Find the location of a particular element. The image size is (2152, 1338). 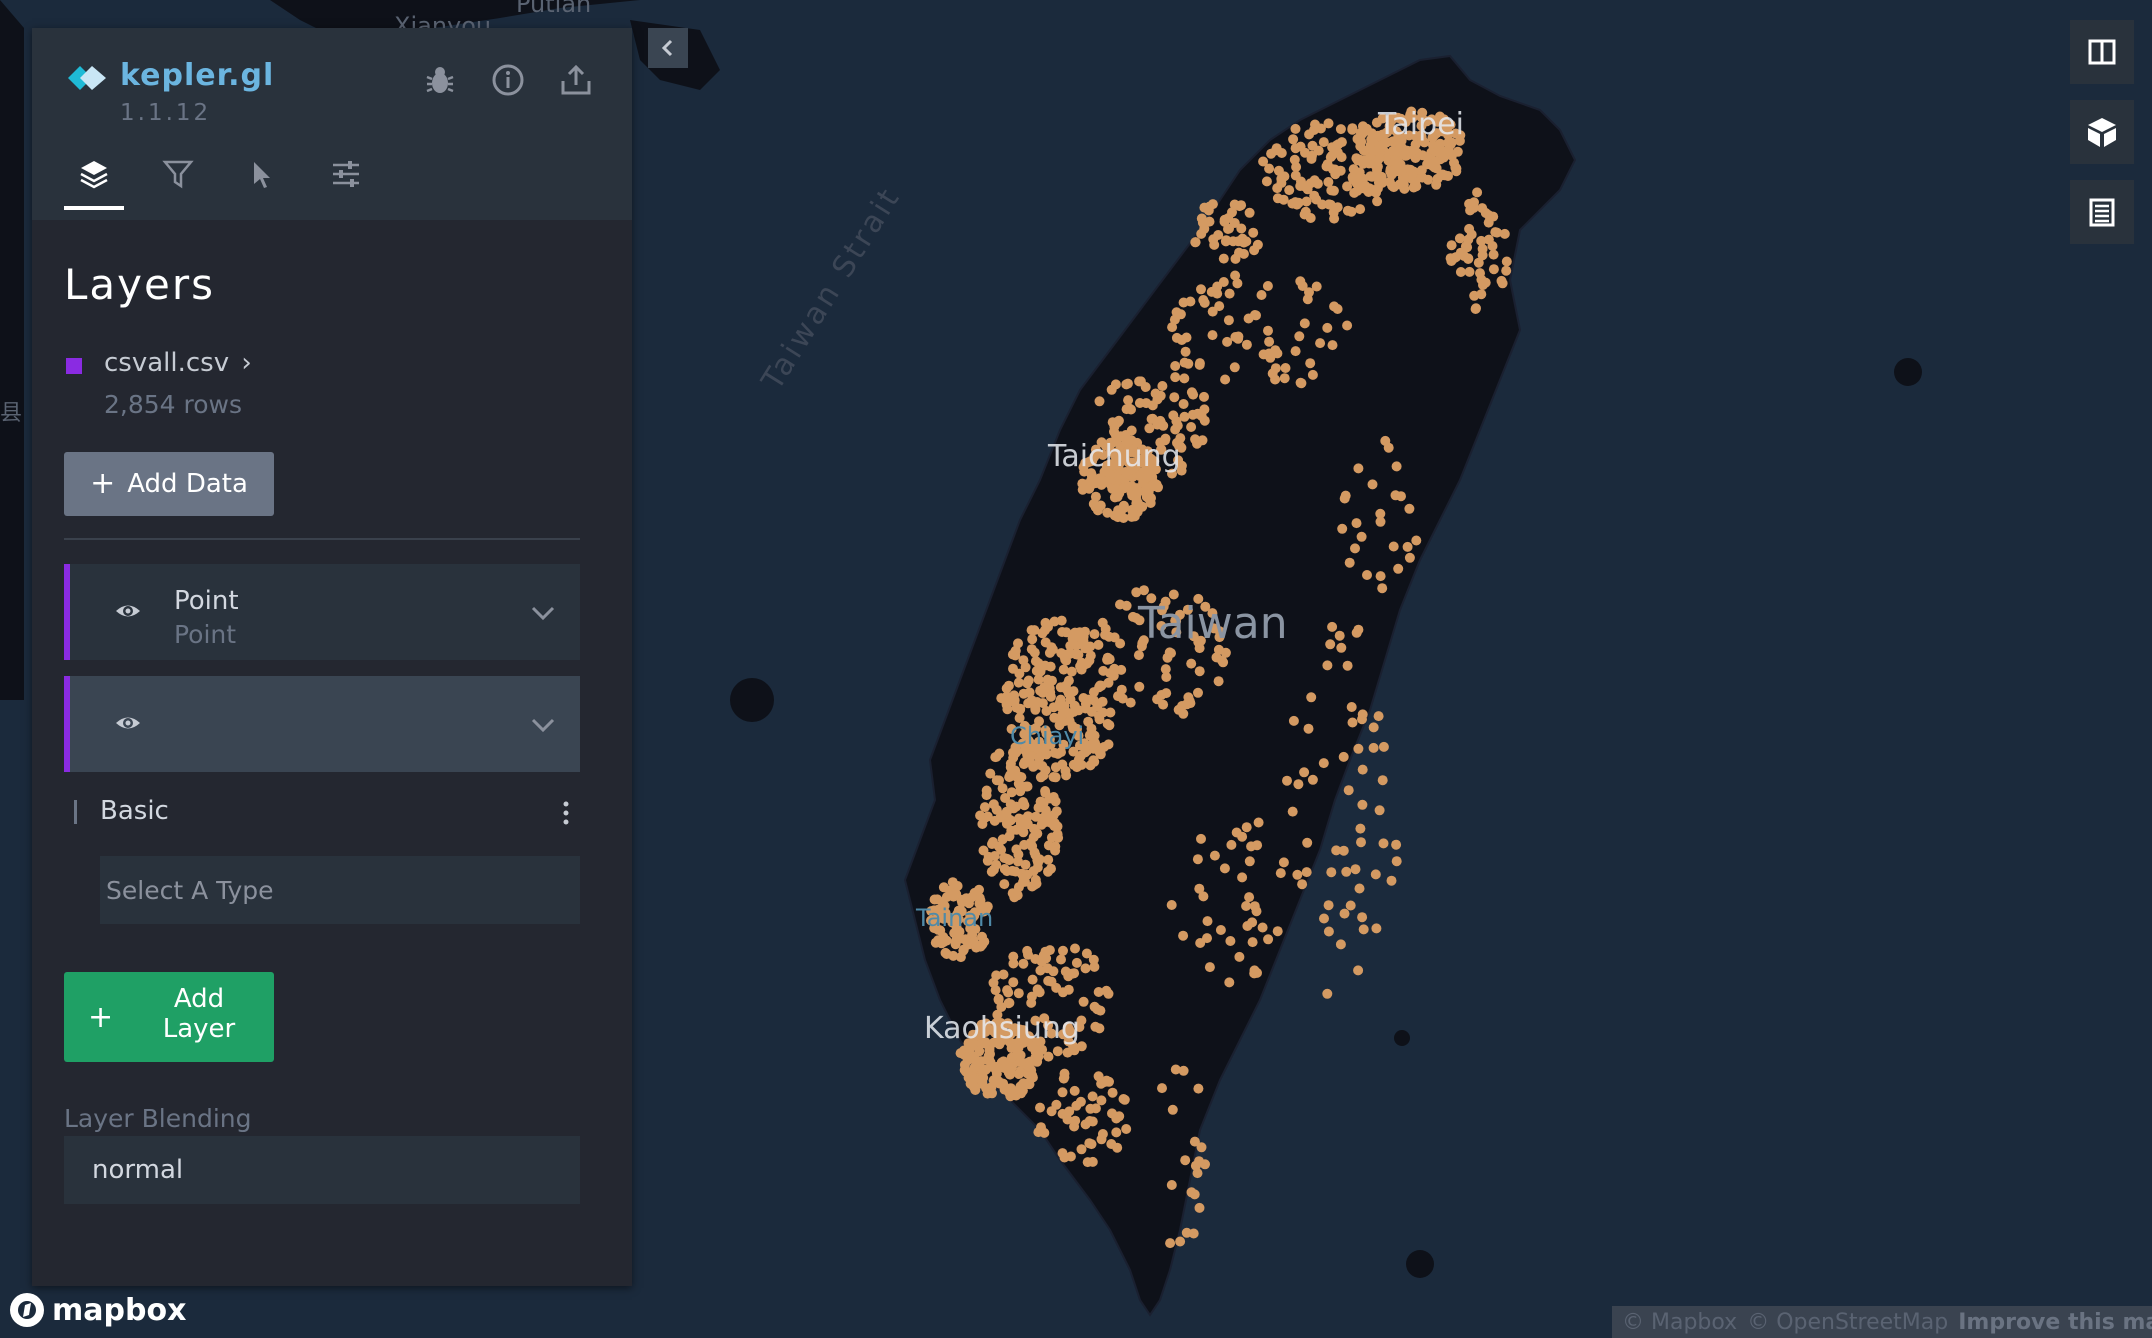

tab-layers is located at coordinates (94, 184).